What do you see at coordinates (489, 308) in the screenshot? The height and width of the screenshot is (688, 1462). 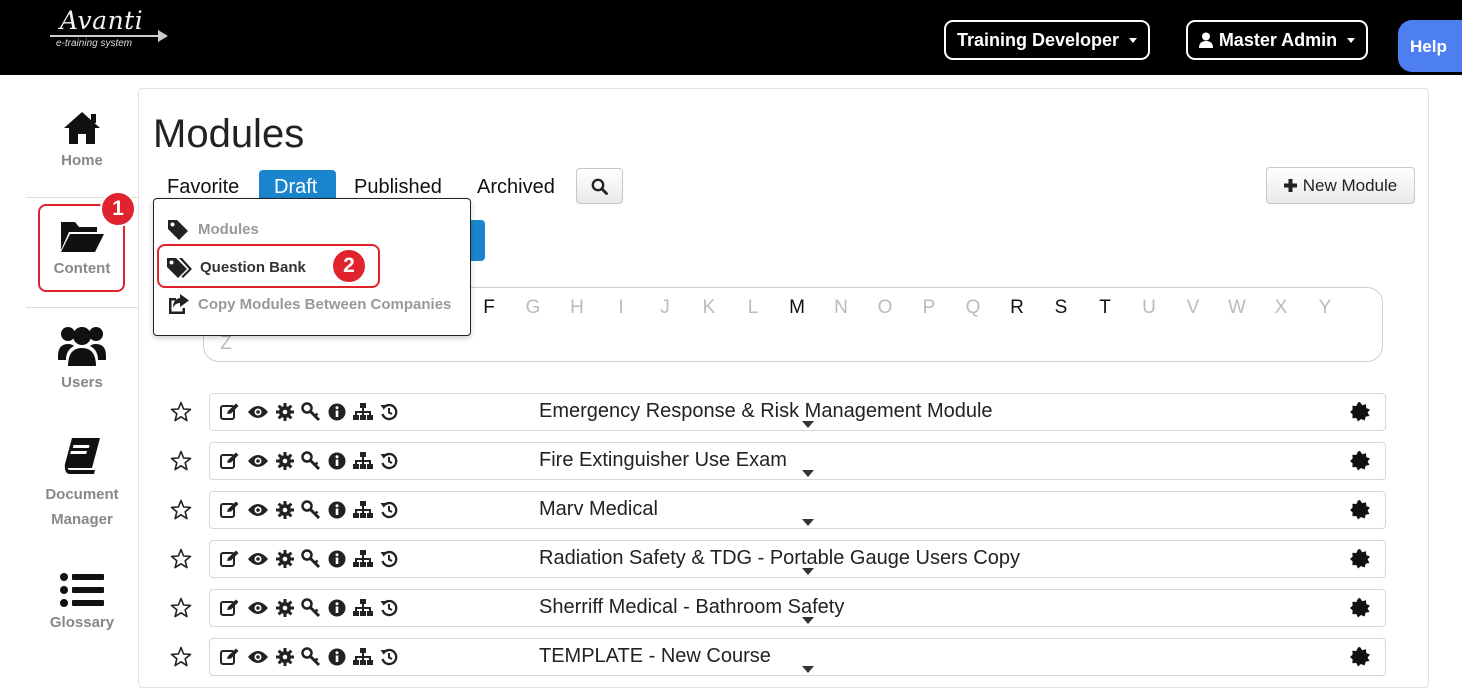 I see `letter-filter: F` at bounding box center [489, 308].